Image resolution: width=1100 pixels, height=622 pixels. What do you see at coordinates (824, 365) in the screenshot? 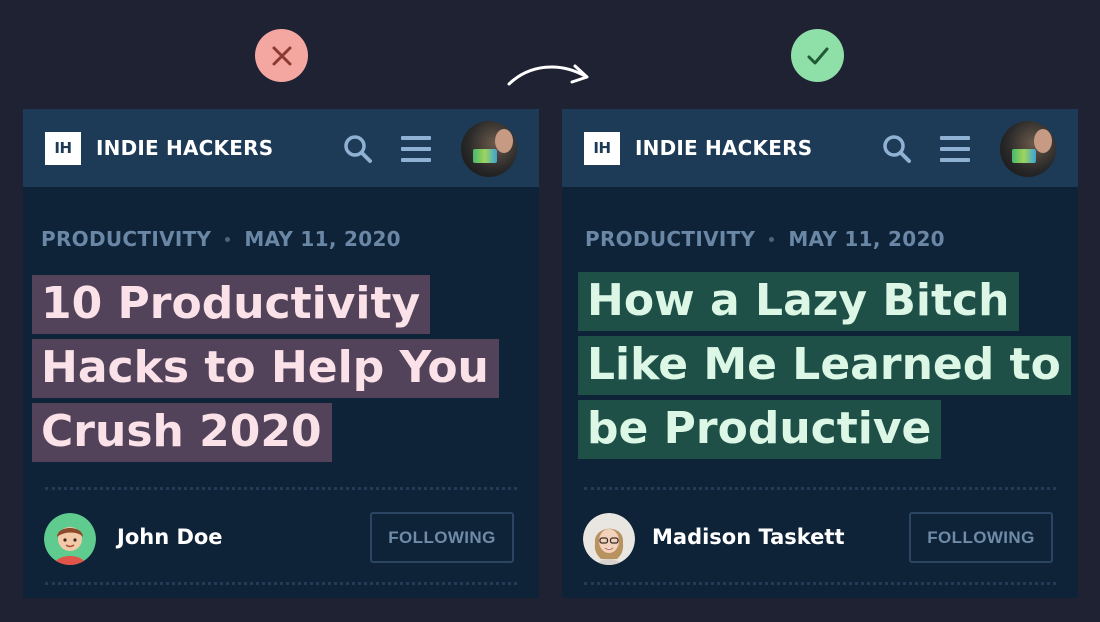
I see `title-line: Like Me Learned to` at bounding box center [824, 365].